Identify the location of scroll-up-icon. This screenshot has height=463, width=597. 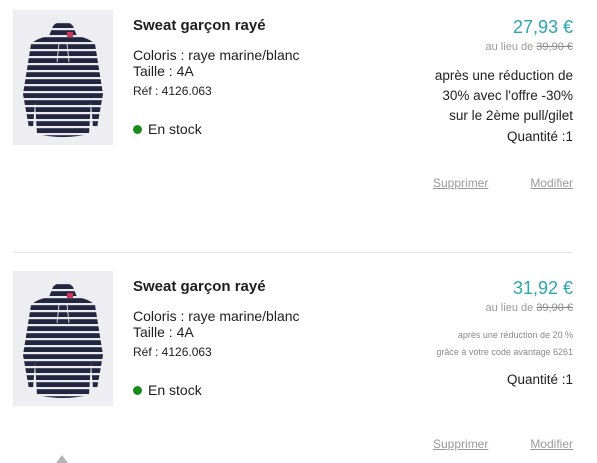
(62, 459).